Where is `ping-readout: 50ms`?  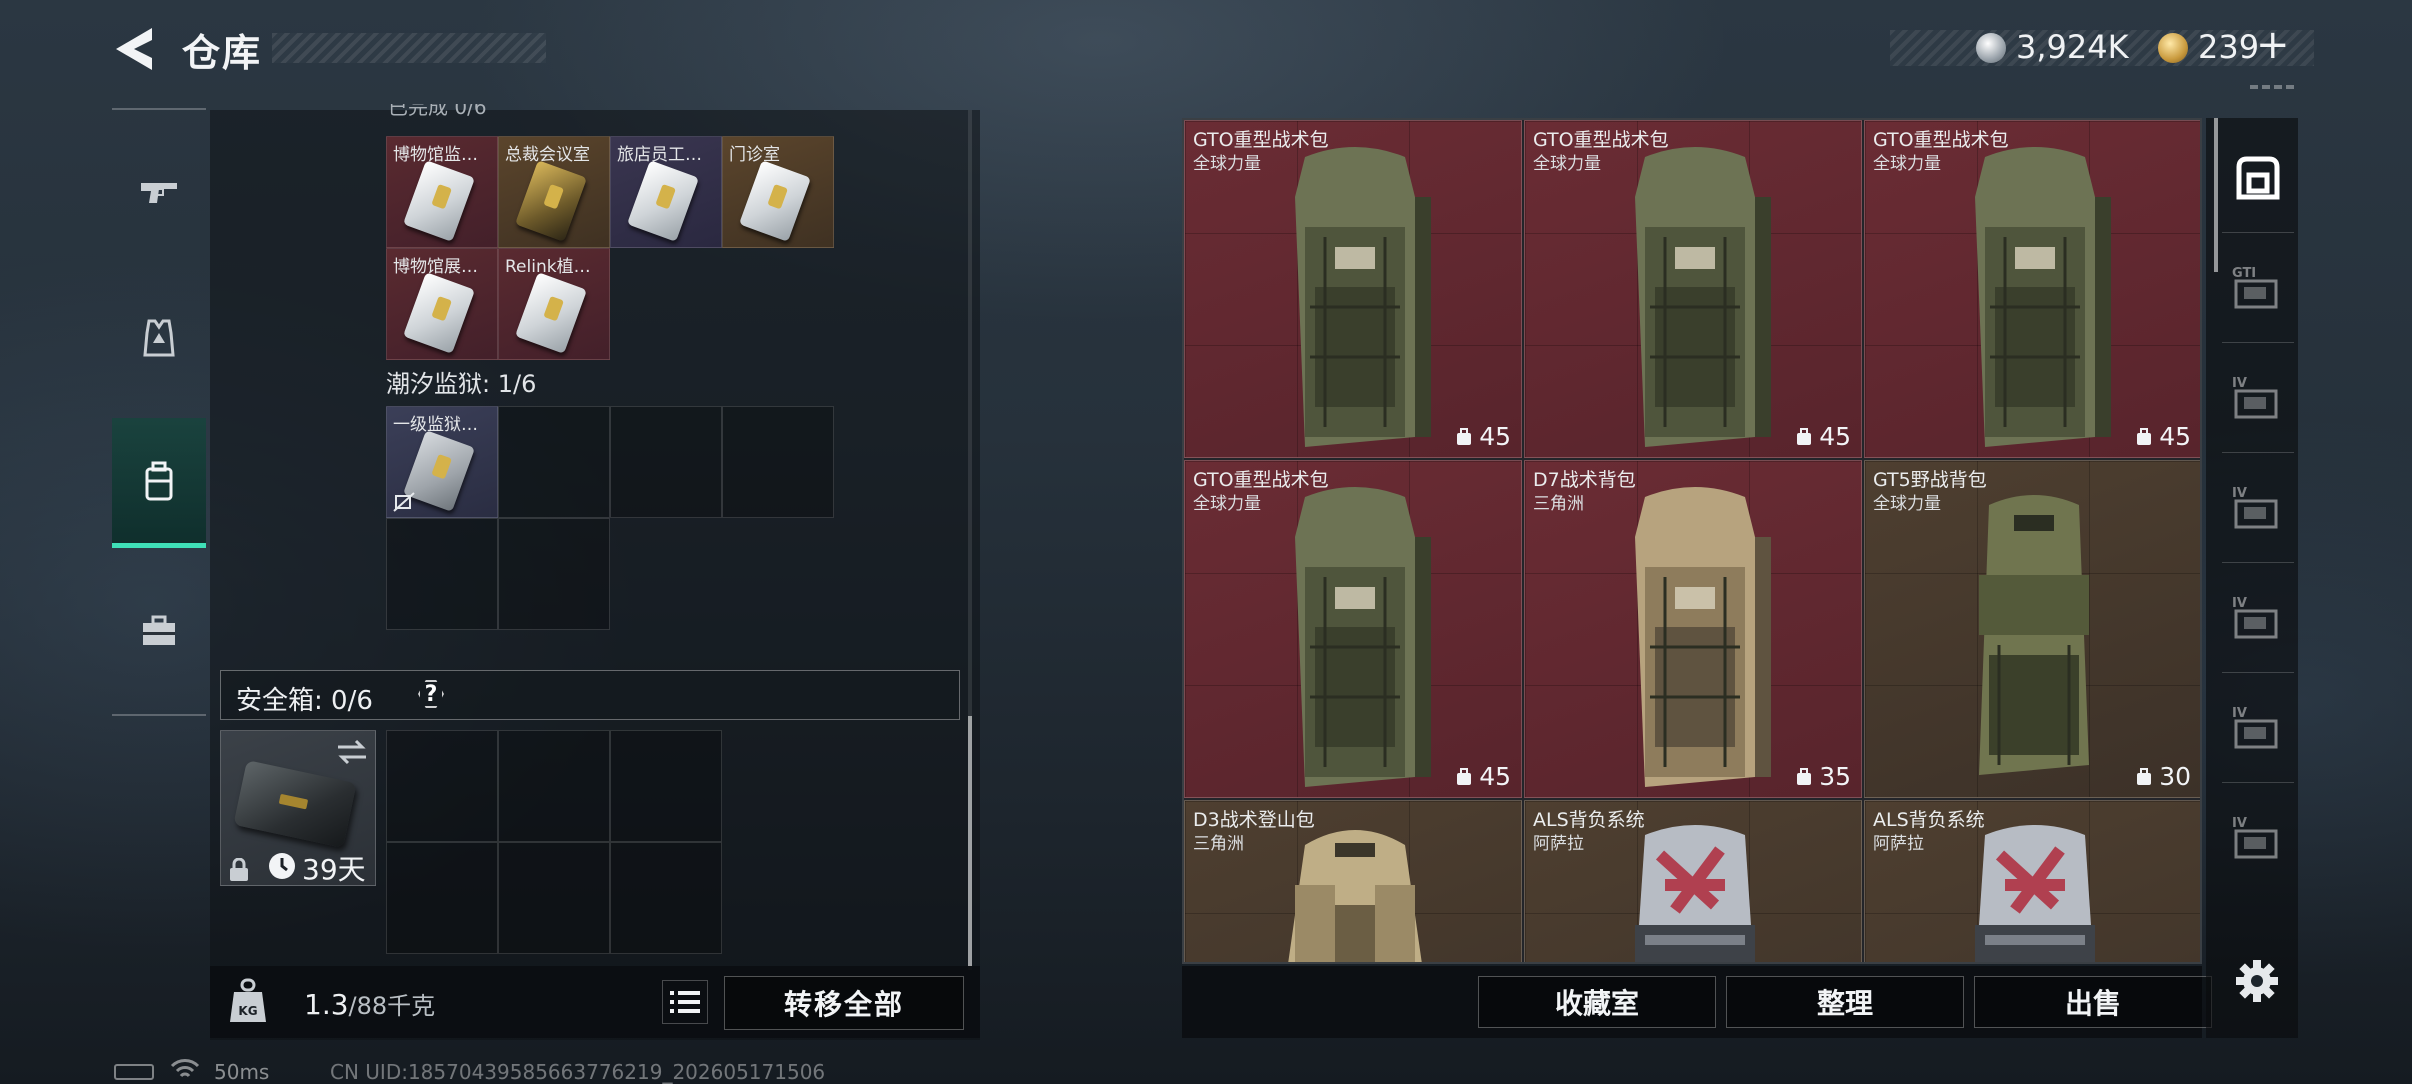
ping-readout: 50ms is located at coordinates (242, 1072).